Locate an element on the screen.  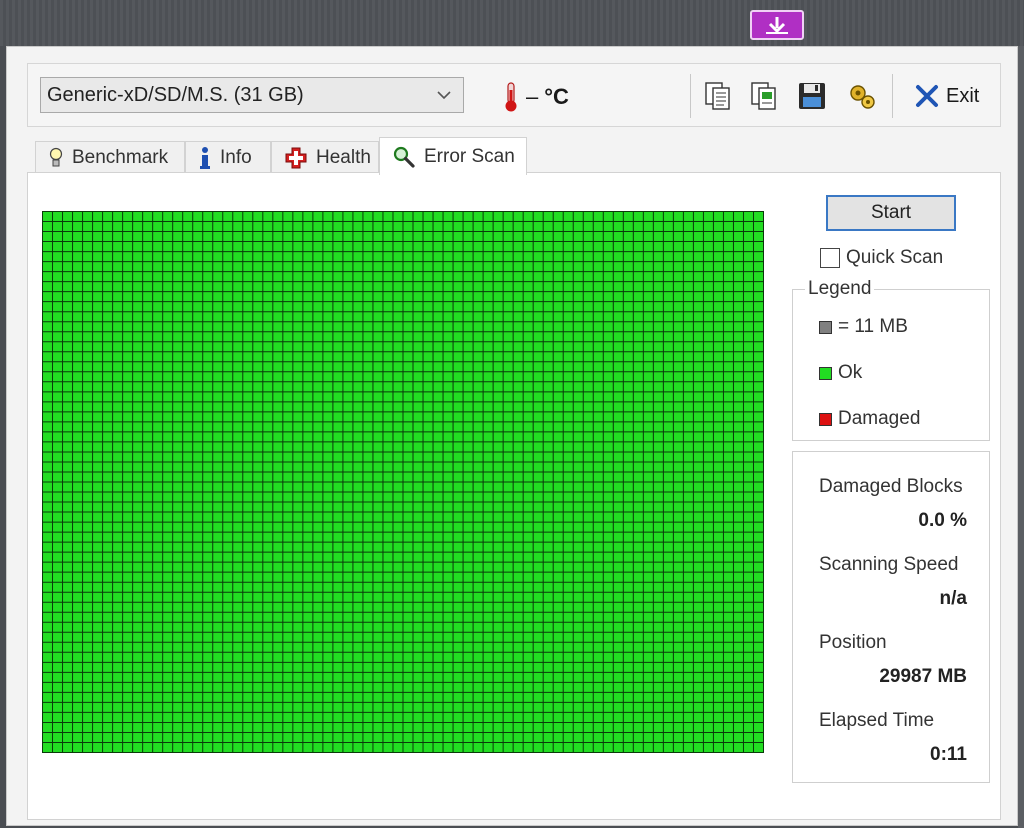
options-icon is located at coordinates (862, 96).